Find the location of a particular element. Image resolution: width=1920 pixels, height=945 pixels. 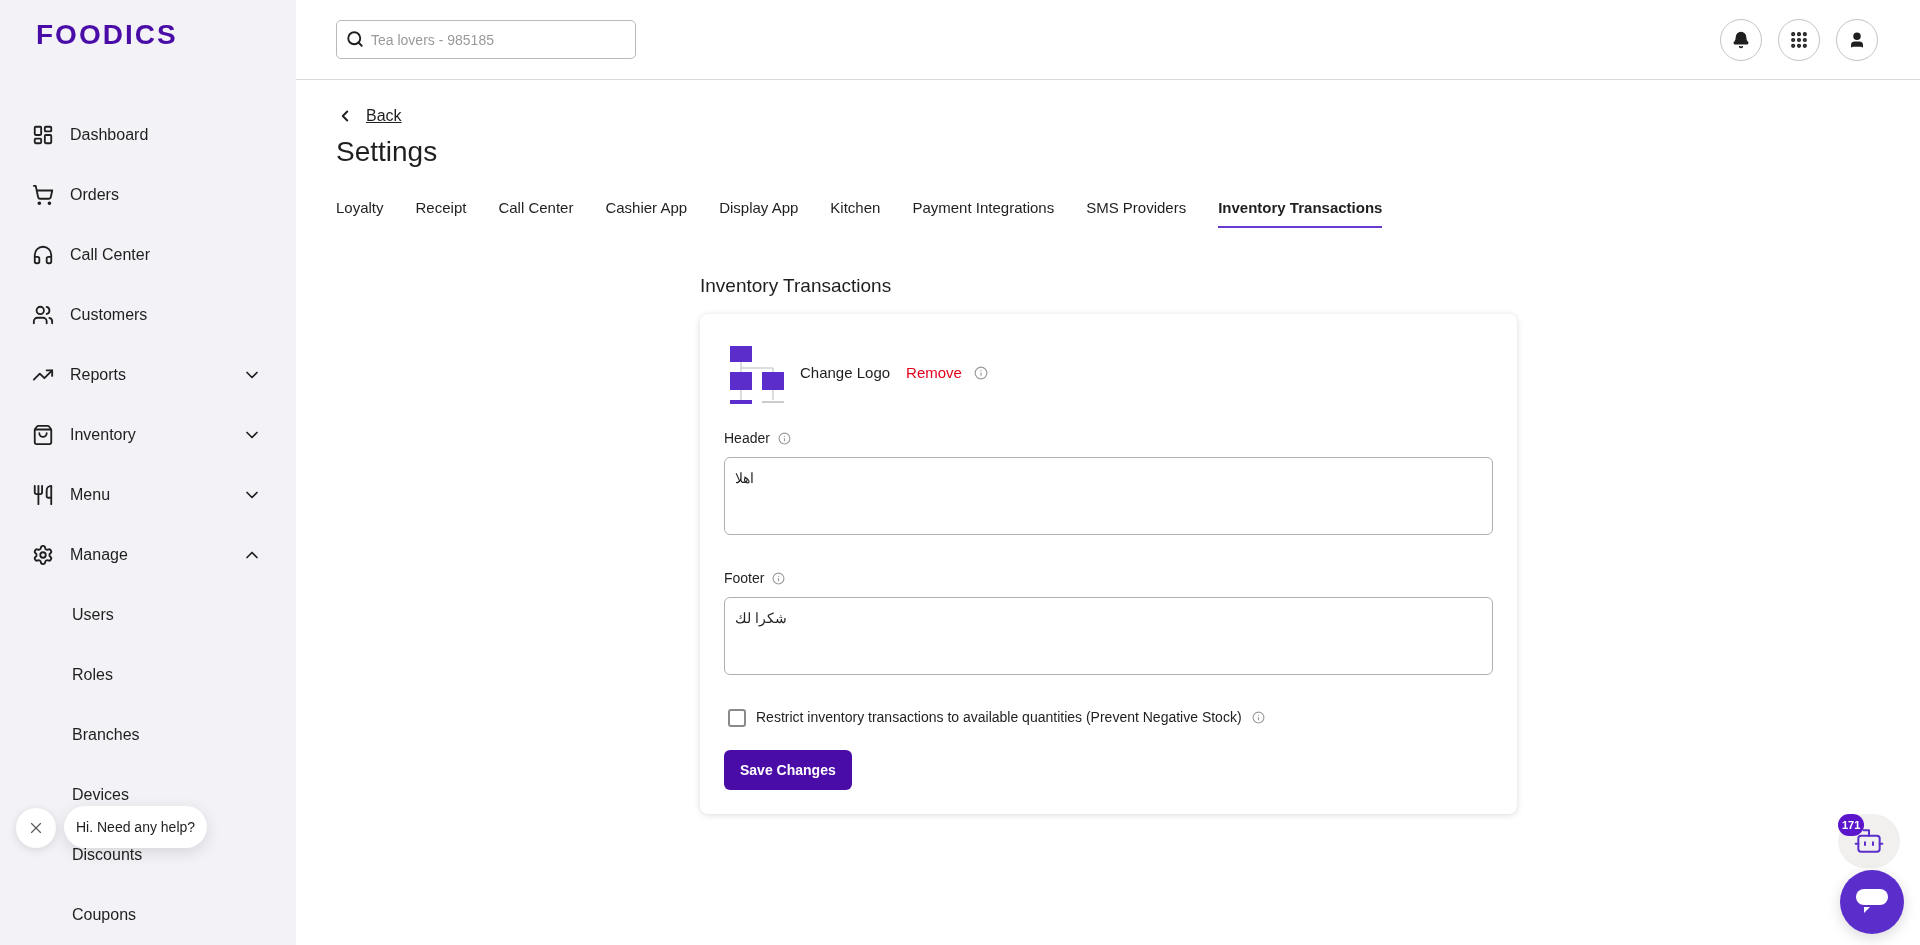

search-field: Tea lovers - 985185 is located at coordinates (486, 39).